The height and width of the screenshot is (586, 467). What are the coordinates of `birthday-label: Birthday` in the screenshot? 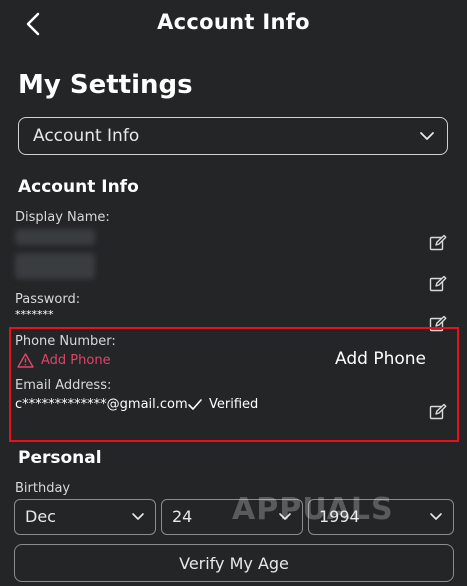 It's located at (43, 488).